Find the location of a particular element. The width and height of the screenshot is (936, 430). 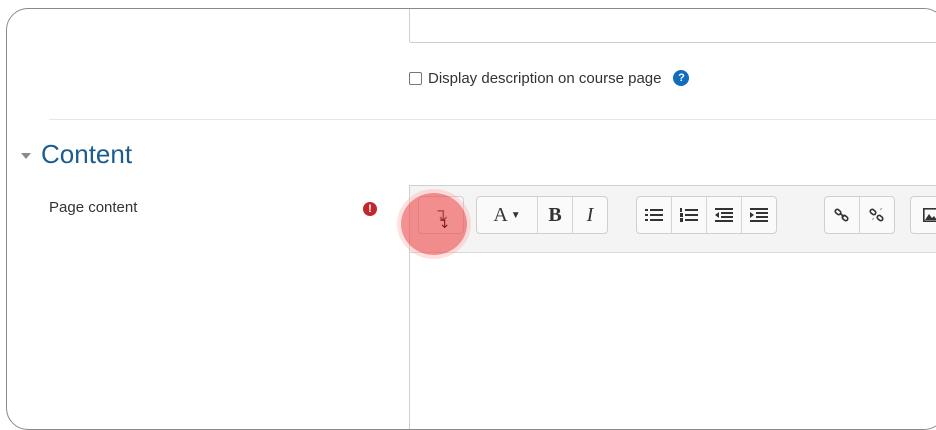

toolbar-group-media is located at coordinates (923, 215).